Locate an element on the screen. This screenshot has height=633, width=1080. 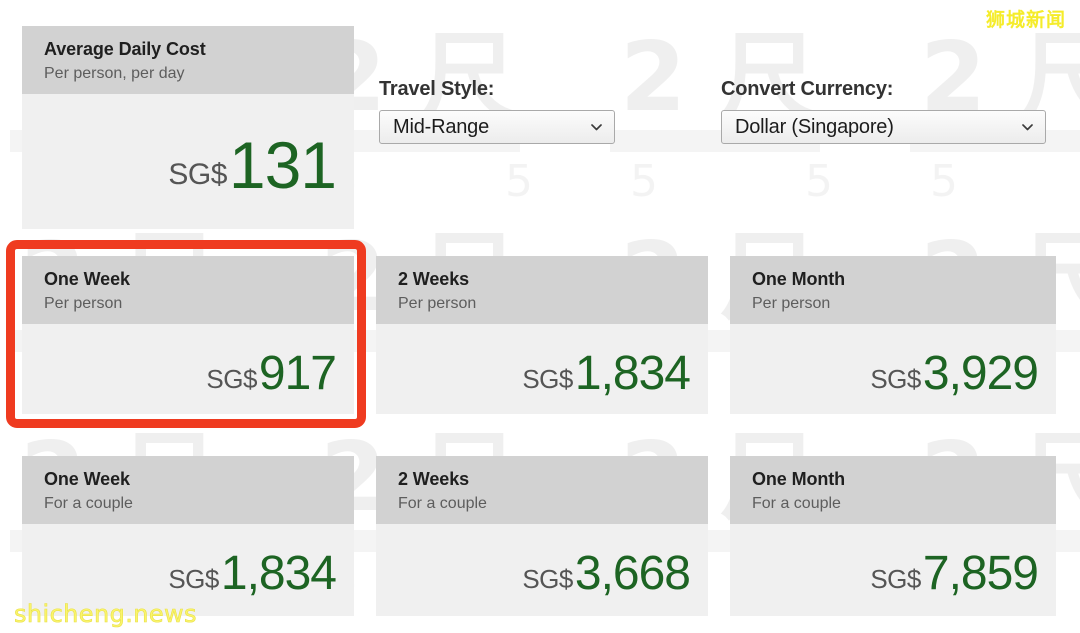
card-value-area: SG$ 917 is located at coordinates (188, 366).